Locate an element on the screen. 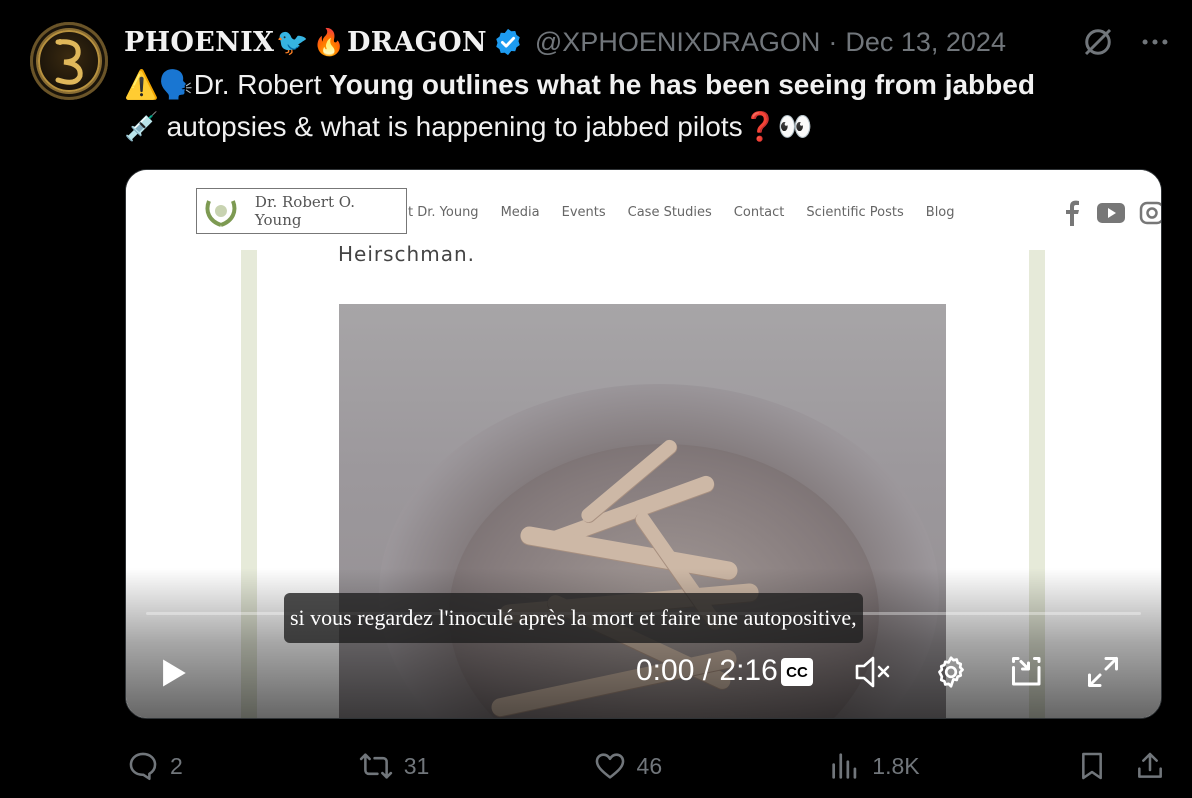 Image resolution: width=1192 pixels, height=798 pixels. repost-count: 31 is located at coordinates (416, 765).